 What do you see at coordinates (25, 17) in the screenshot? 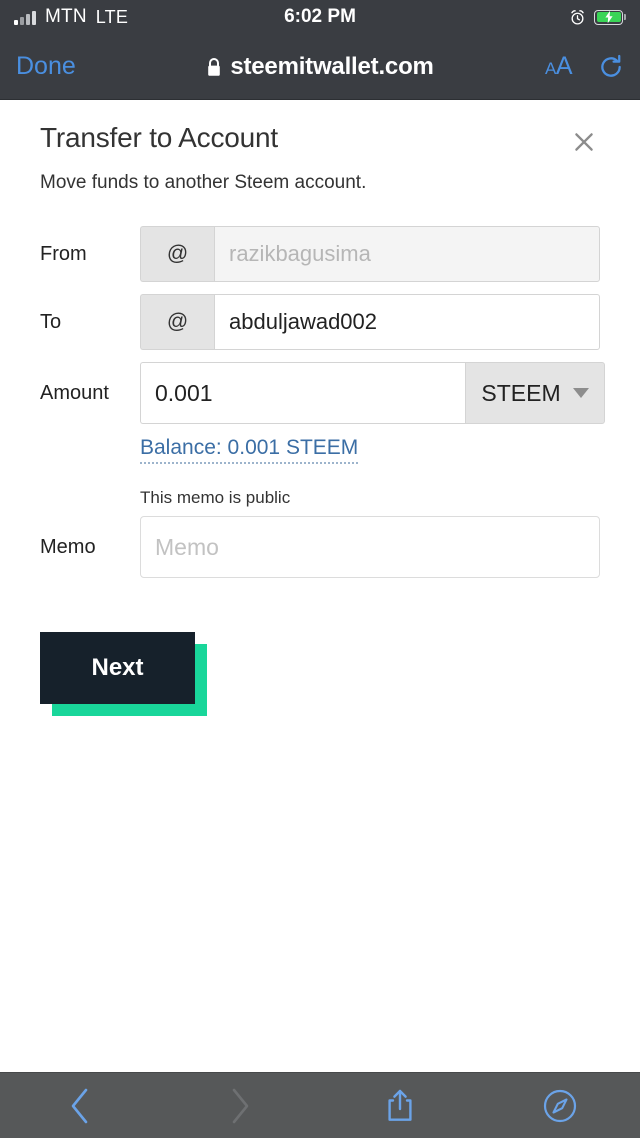
I see `signal-bars-icon` at bounding box center [25, 17].